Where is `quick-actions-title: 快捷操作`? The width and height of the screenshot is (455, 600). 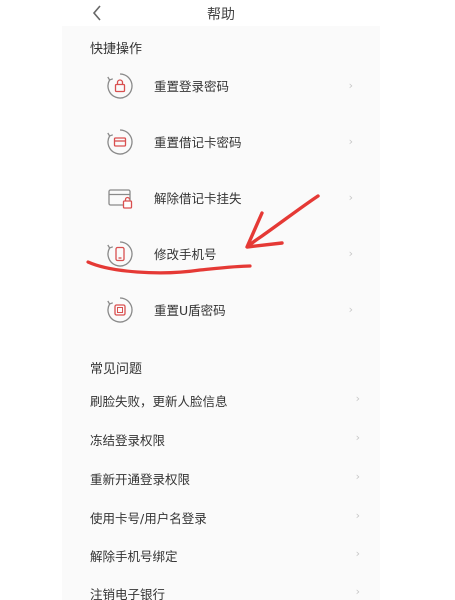 quick-actions-title: 快捷操作 is located at coordinates (116, 49).